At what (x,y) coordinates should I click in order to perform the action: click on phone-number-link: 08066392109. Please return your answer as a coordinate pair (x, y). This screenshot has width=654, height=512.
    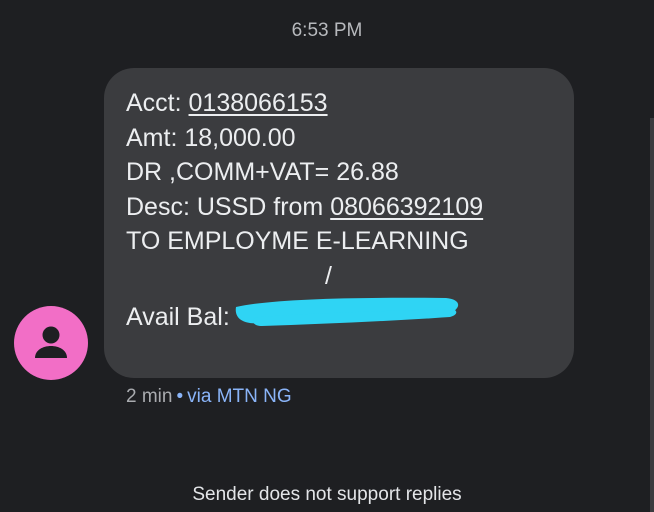
    Looking at the image, I should click on (406, 207).